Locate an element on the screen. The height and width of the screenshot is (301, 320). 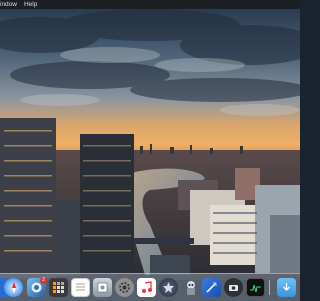
photo-app-icon: 2 is located at coordinates (37, 287).